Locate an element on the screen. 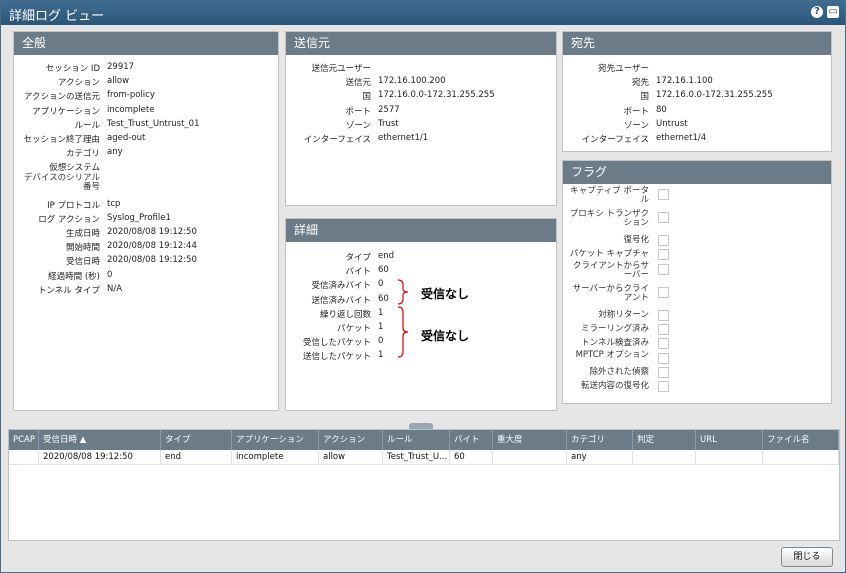 The height and width of the screenshot is (573, 846). minimize-icon: ▭ is located at coordinates (833, 12).